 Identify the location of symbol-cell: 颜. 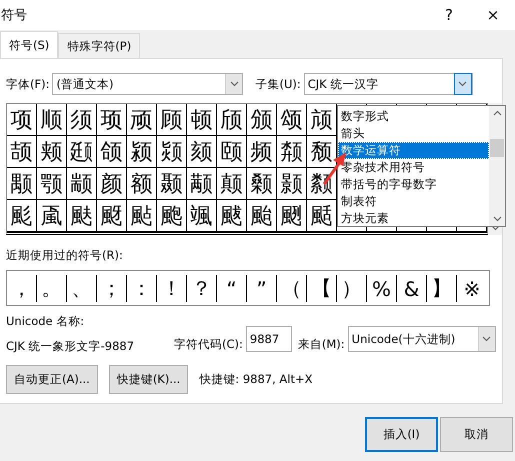
(112, 184).